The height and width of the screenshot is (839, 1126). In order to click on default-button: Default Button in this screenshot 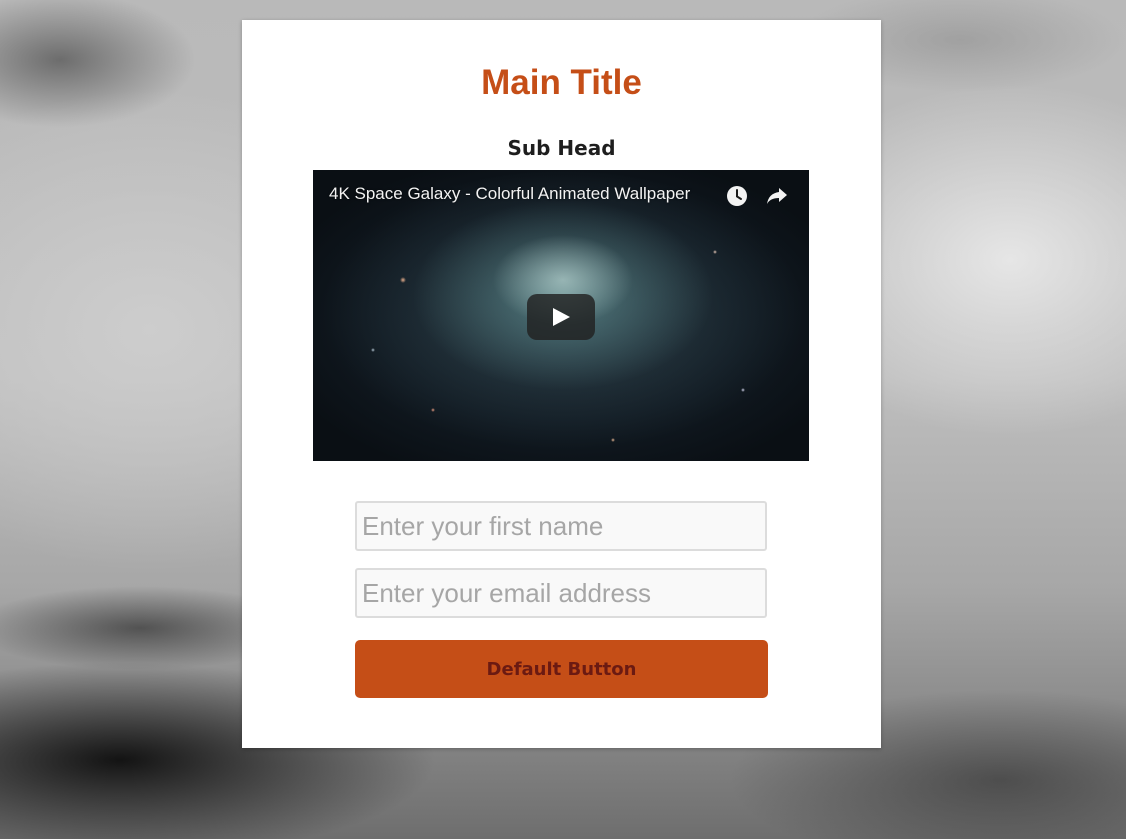, I will do `click(561, 669)`.